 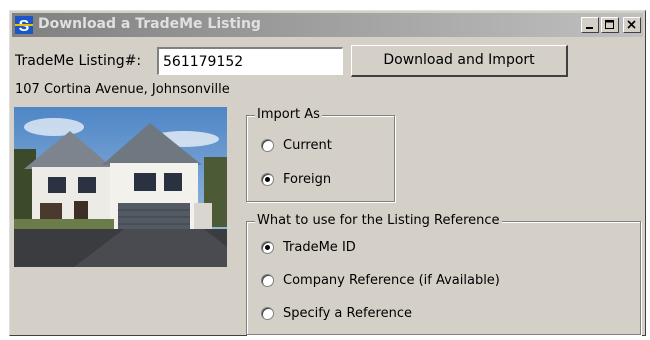 I want to click on title-bar: S Download a TradeMe Listing, so click(x=327, y=25).